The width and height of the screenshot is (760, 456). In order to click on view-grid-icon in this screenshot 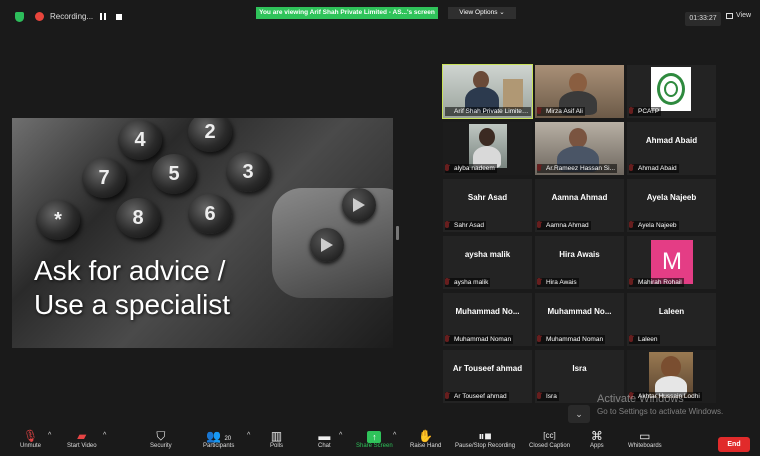, I will do `click(729, 15)`.